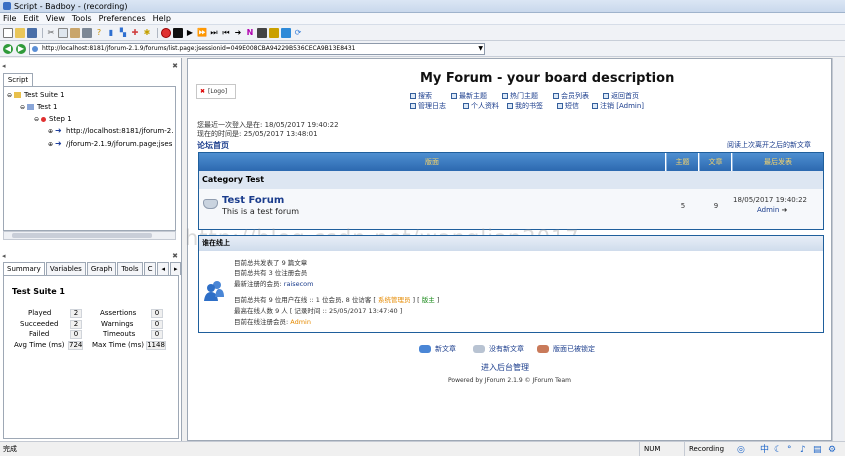 The height and width of the screenshot is (456, 845). What do you see at coordinates (36, 95) in the screenshot?
I see `tree-item-test-suite: ⊖ Test Suite 1` at bounding box center [36, 95].